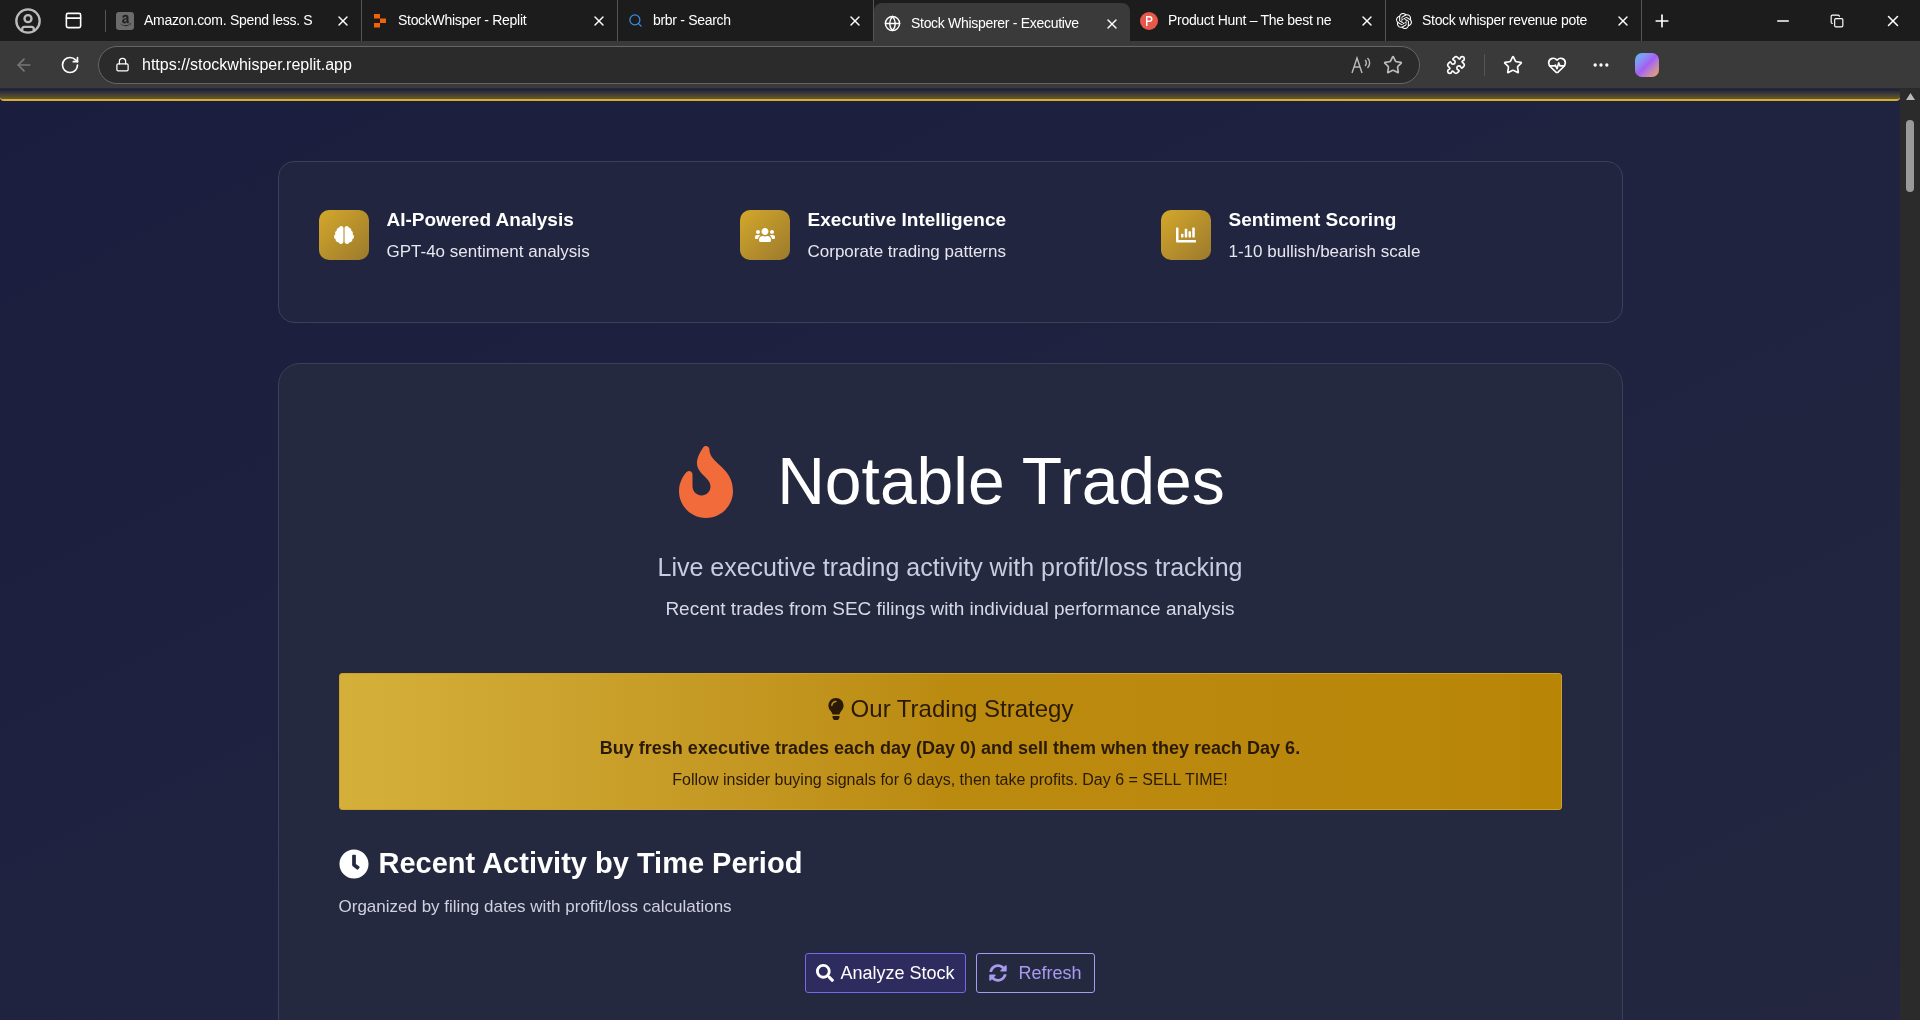 The height and width of the screenshot is (1020, 1920). Describe the element at coordinates (997, 973) in the screenshot. I see `refresh-icon` at that location.